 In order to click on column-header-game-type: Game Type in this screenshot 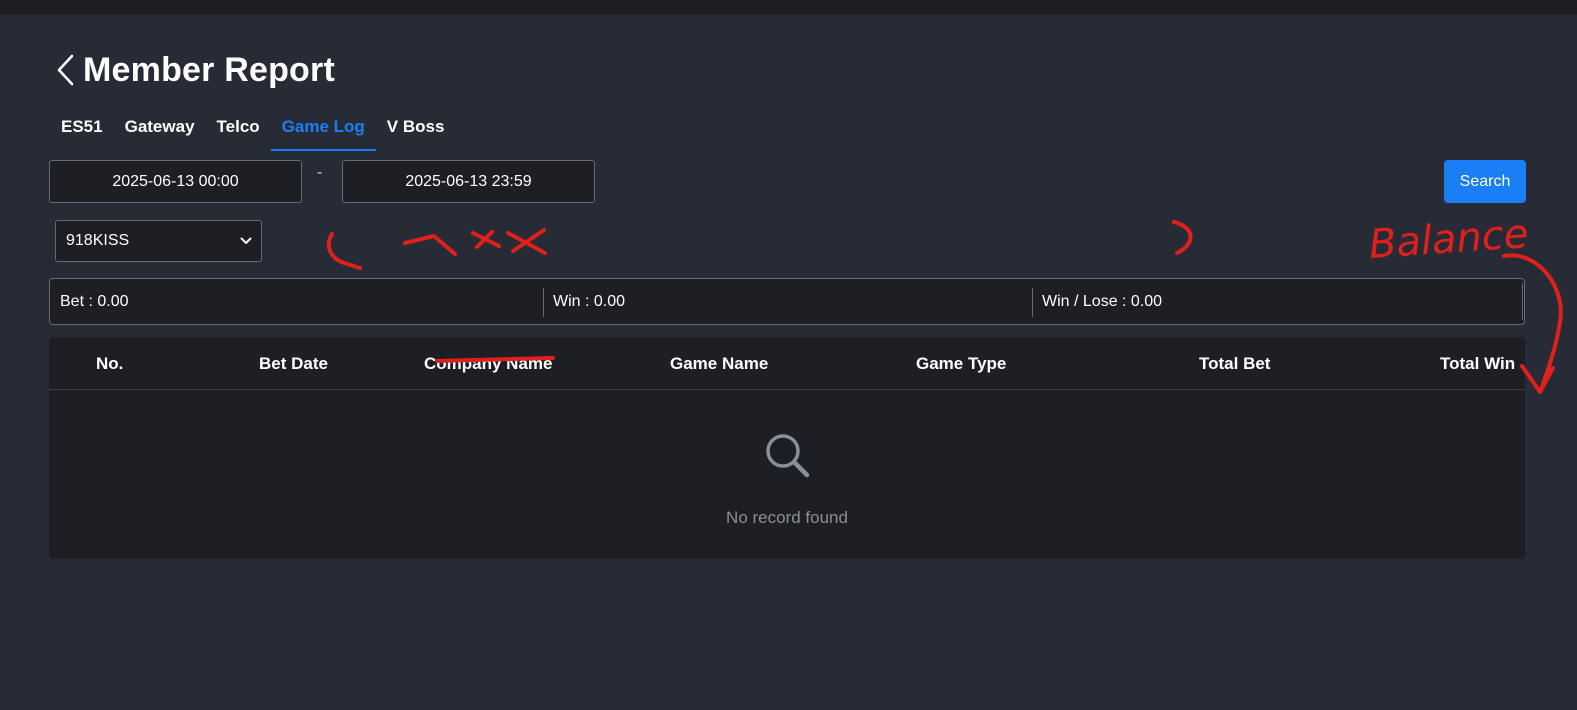, I will do `click(961, 363)`.